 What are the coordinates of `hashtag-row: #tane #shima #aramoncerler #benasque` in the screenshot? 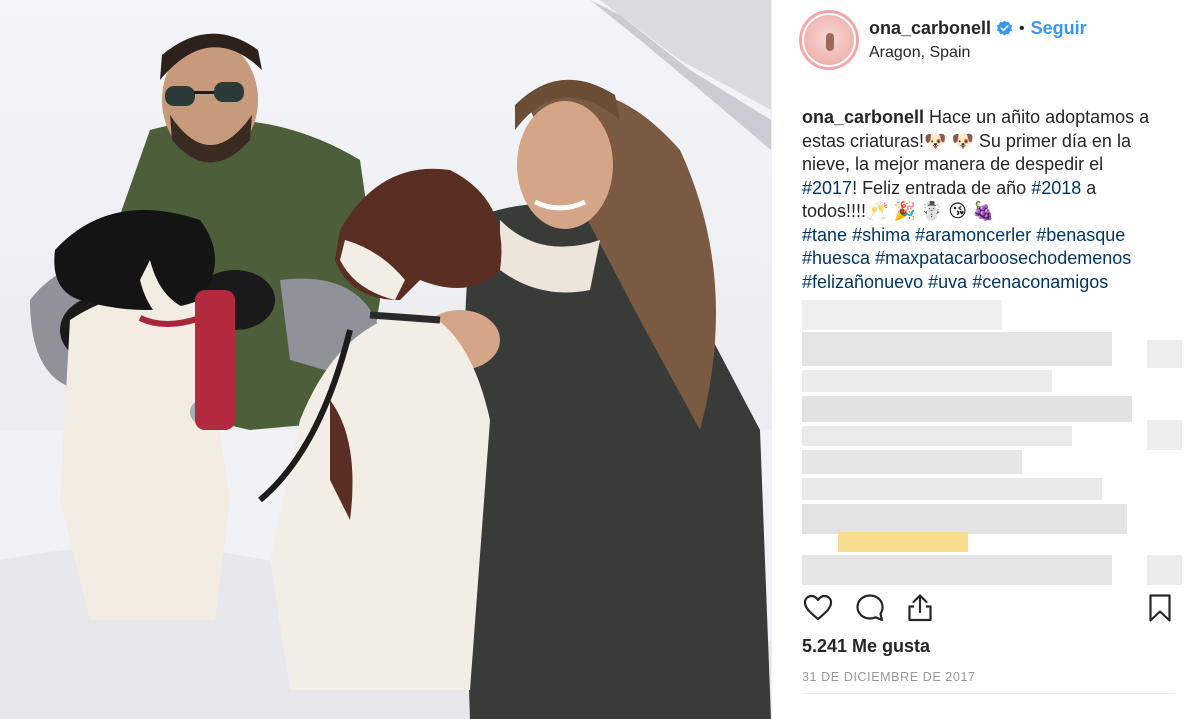 It's located at (989, 236).